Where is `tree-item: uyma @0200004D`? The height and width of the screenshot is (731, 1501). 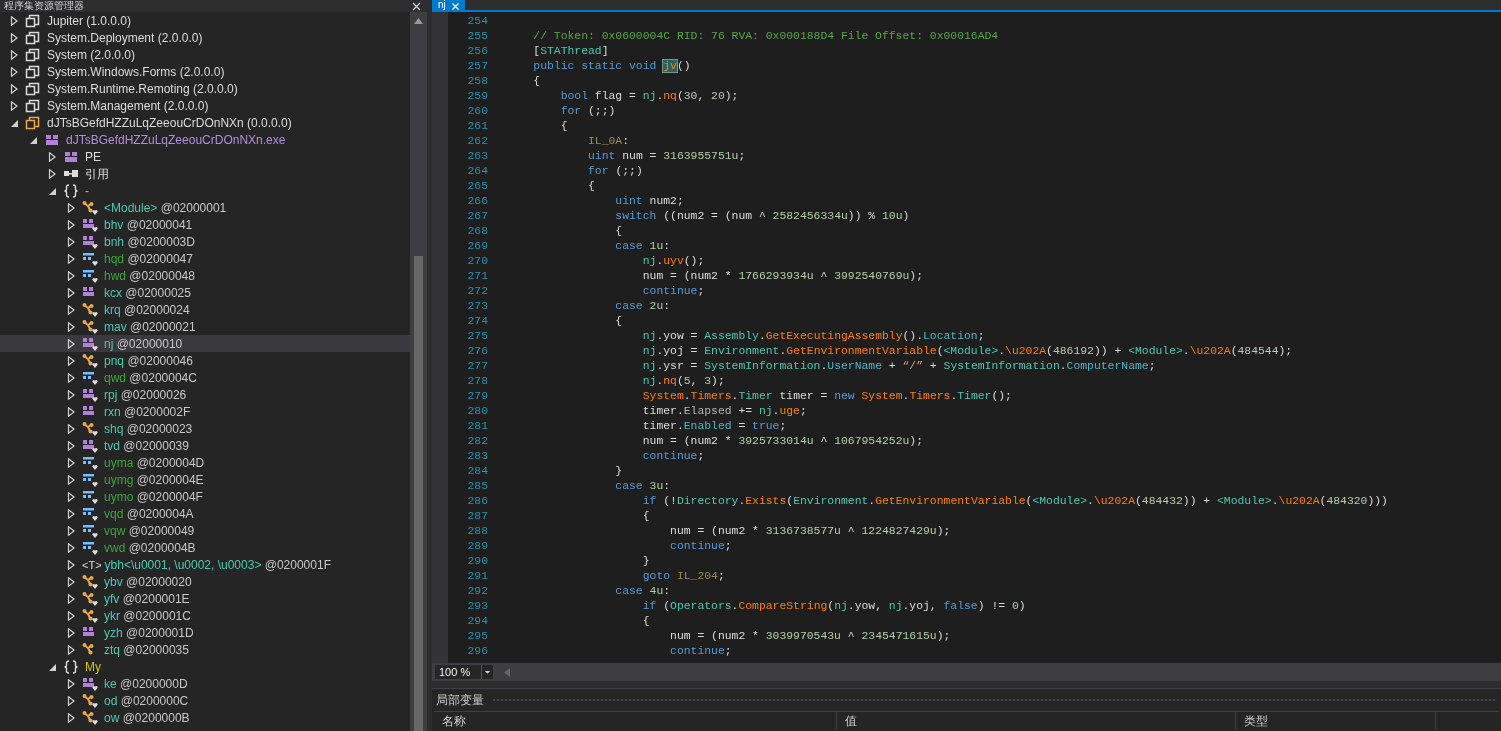
tree-item: uyma @0200004D is located at coordinates (205, 462).